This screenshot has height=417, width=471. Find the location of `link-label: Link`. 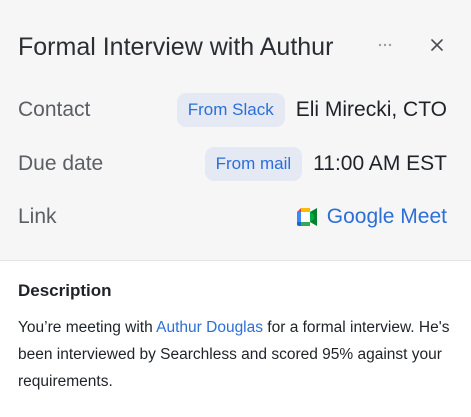

link-label: Link is located at coordinates (37, 216).